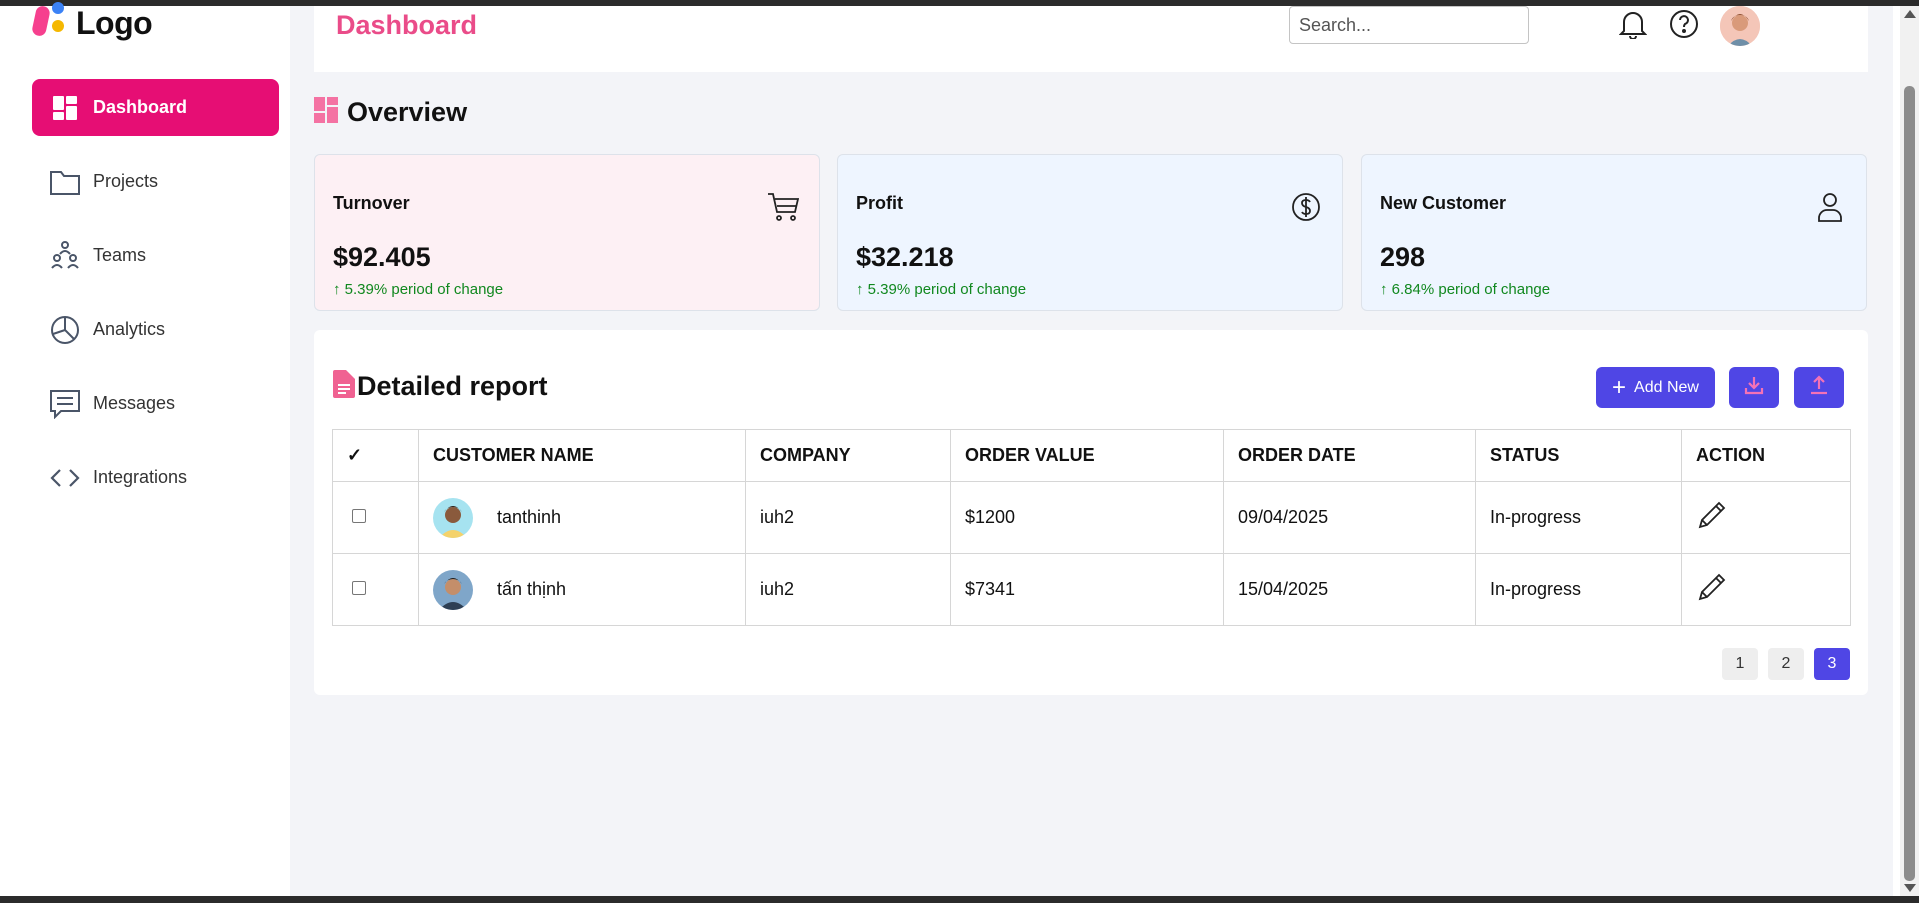 This screenshot has height=903, width=1919. Describe the element at coordinates (848, 455) in the screenshot. I see `column-header-company: COMPANY` at that location.